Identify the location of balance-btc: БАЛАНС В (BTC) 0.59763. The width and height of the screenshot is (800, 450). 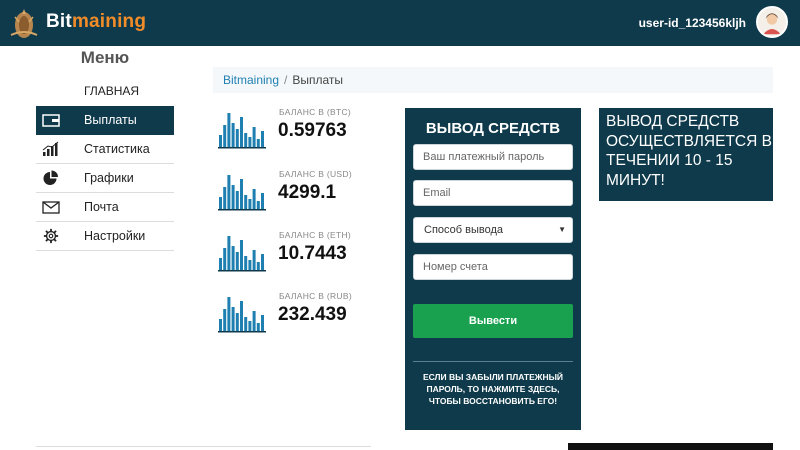
(303, 132).